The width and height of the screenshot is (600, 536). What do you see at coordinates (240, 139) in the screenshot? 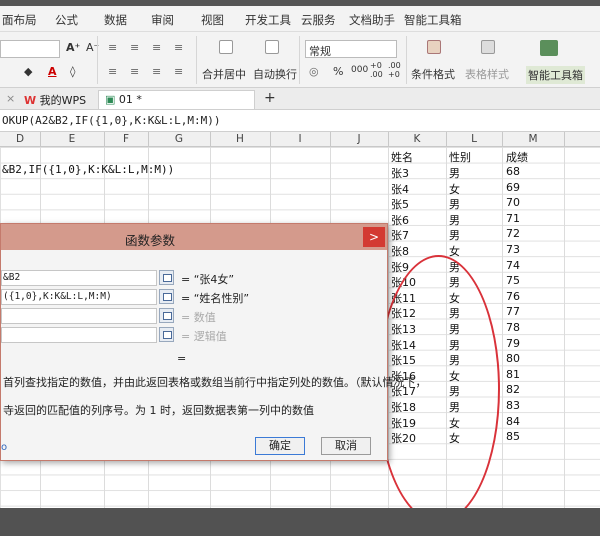
I see `col-header-h: H` at bounding box center [240, 139].